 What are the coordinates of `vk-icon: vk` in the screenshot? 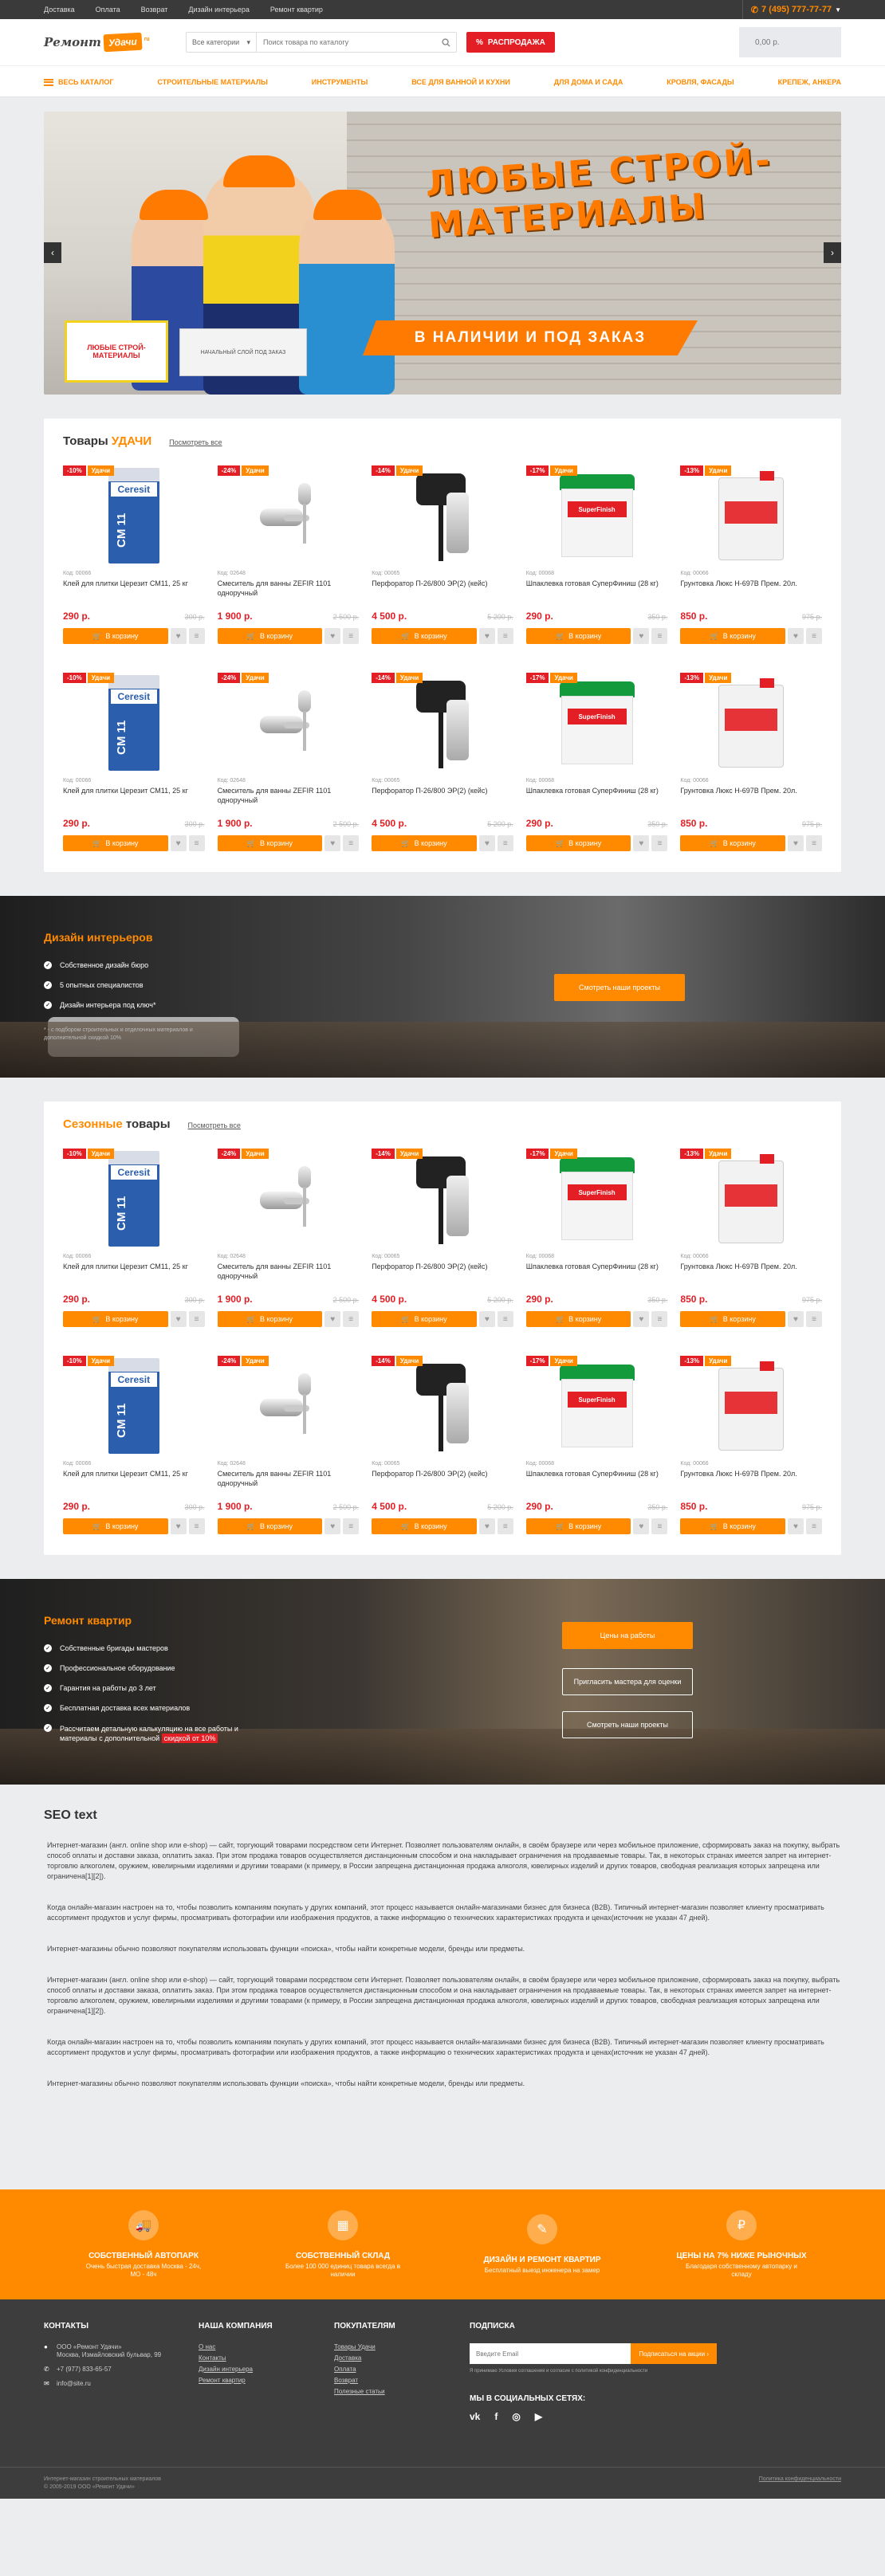 It's located at (475, 2416).